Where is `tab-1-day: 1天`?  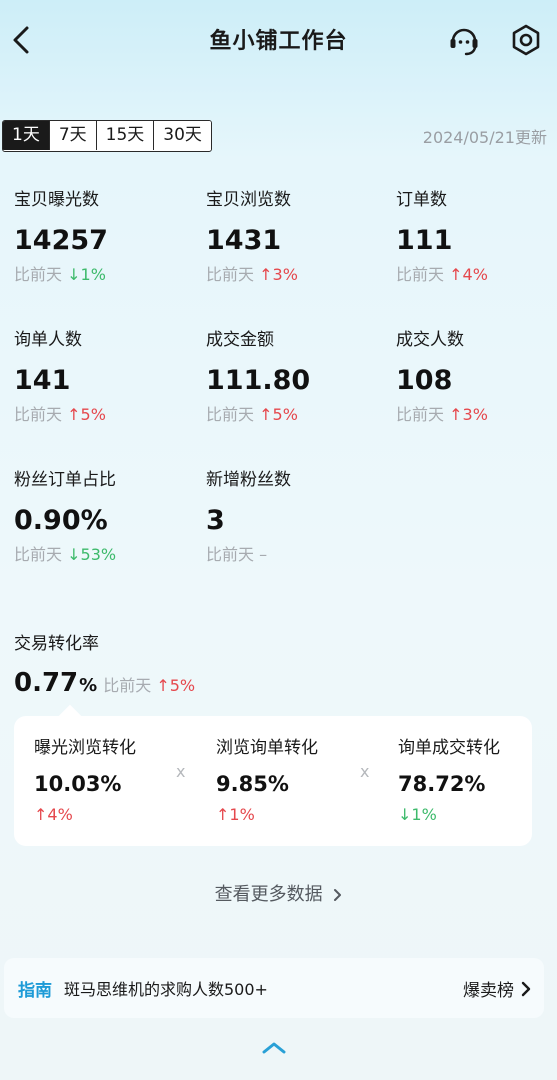 tab-1-day: 1天 is located at coordinates (26, 135).